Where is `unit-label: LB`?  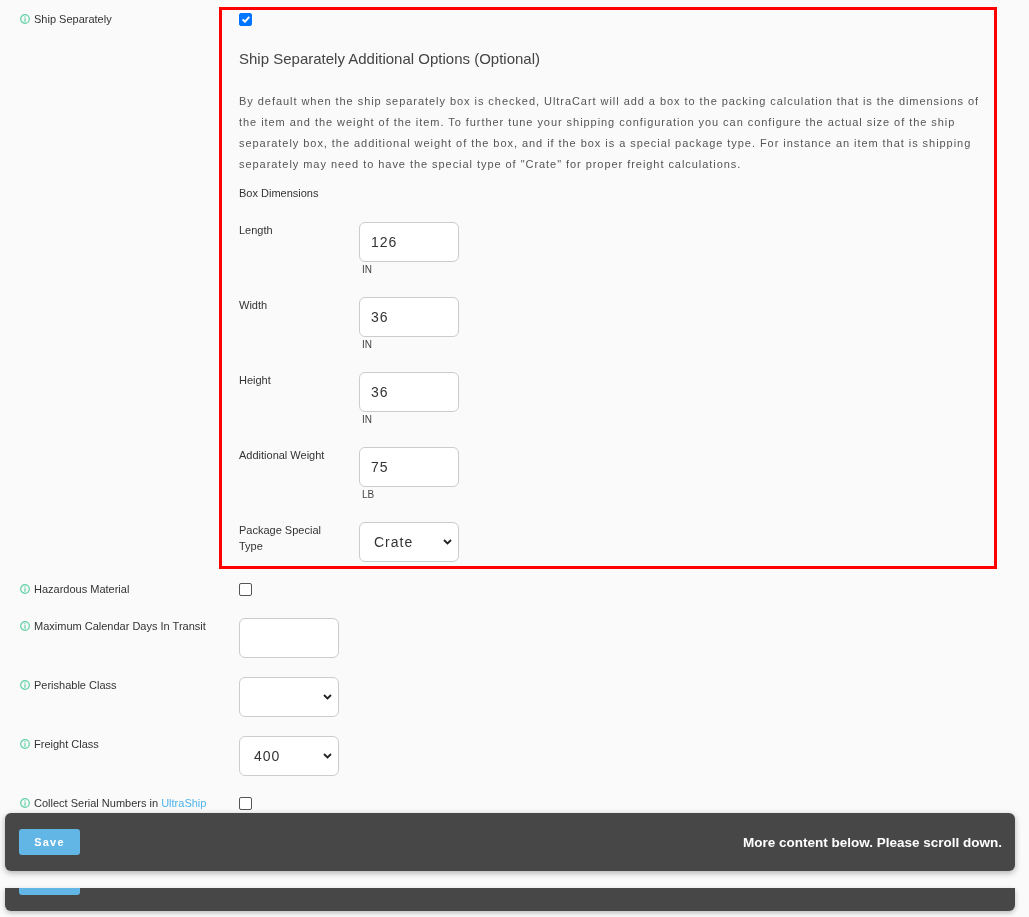 unit-label: LB is located at coordinates (368, 495).